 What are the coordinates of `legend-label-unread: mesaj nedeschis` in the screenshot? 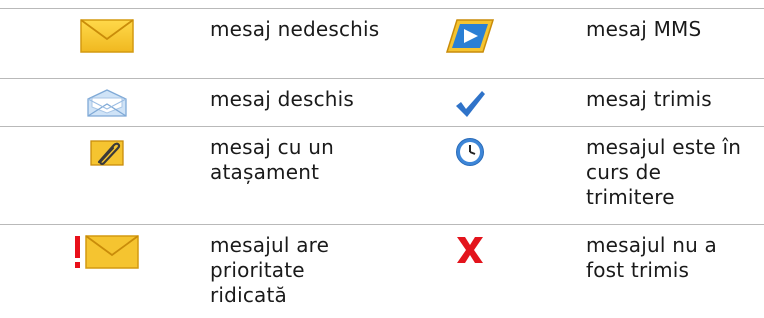 It's located at (295, 29).